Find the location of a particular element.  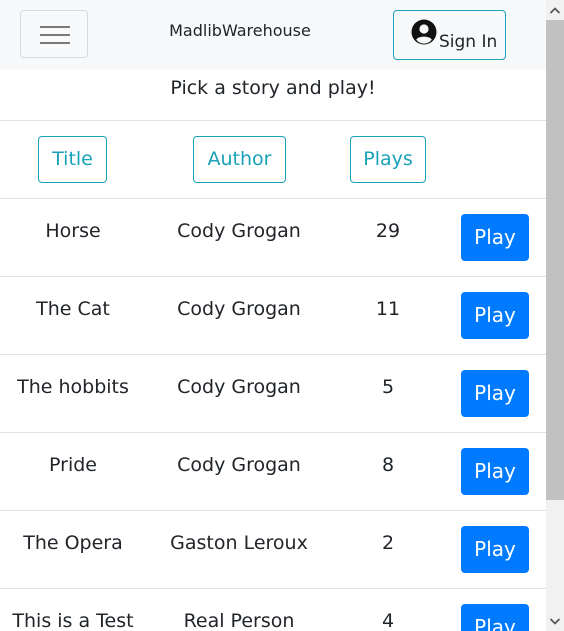

story-author: Real Person is located at coordinates (239, 620).